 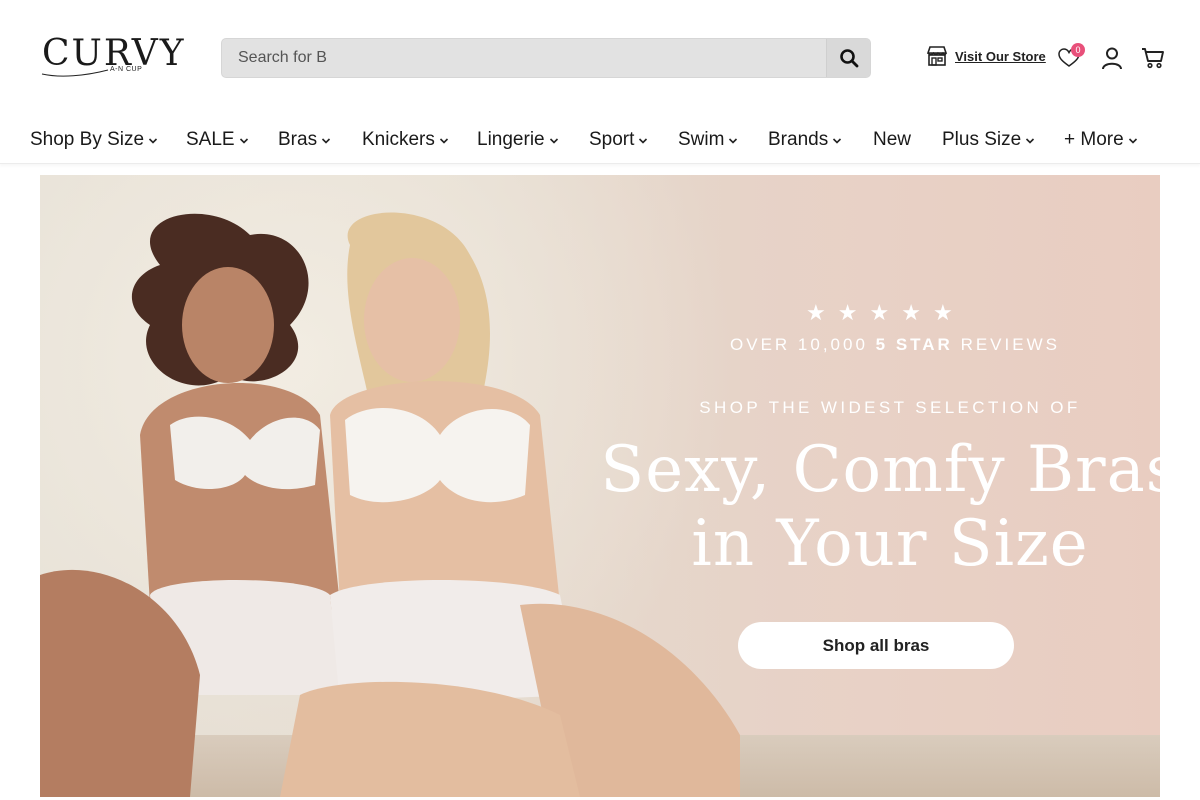 I want to click on reviews-prefix: OVER 10,000, so click(x=803, y=344).